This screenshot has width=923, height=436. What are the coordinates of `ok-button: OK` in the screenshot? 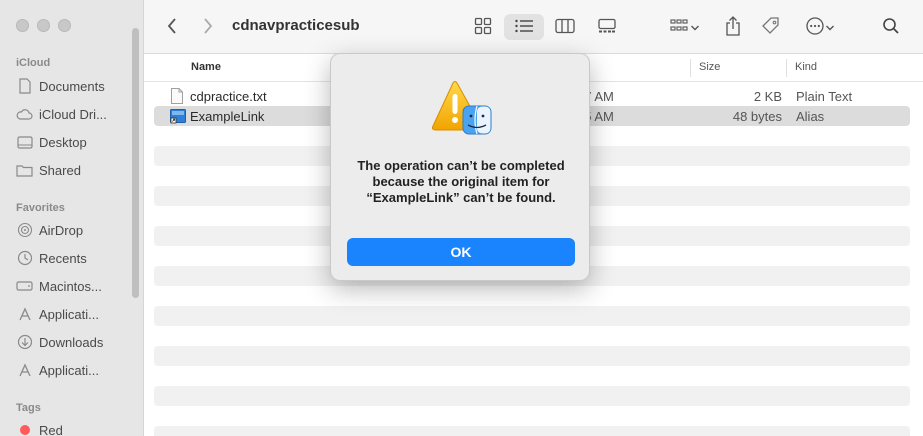 It's located at (461, 252).